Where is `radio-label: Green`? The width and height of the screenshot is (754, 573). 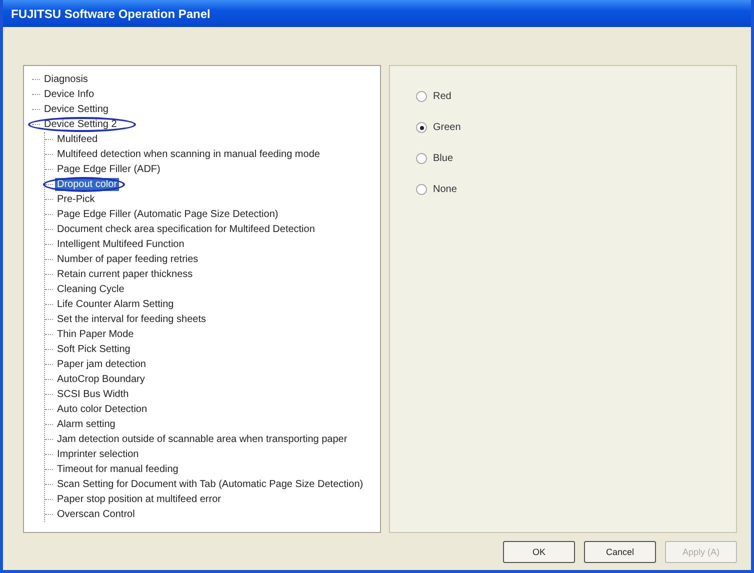 radio-label: Green is located at coordinates (447, 127).